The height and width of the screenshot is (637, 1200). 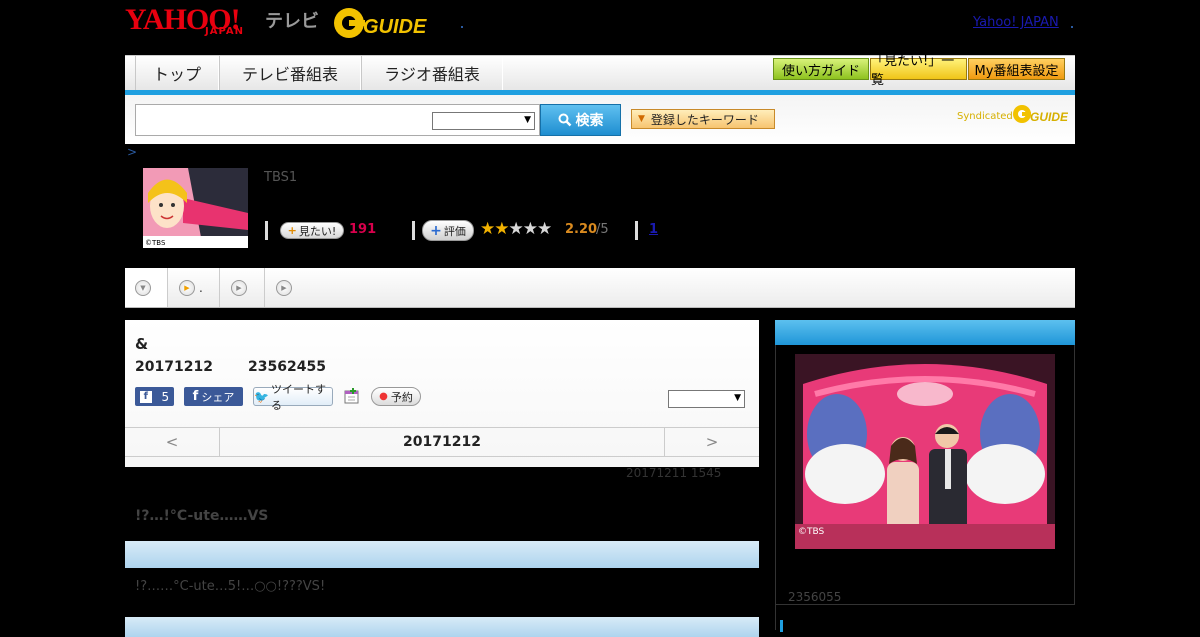 I want to click on reserve-button: ● 予約, so click(x=396, y=396).